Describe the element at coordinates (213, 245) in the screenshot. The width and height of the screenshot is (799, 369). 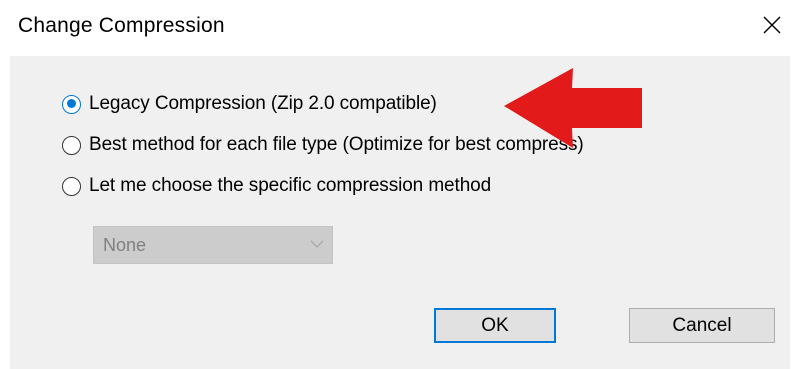
I see `compression-method-select: None` at that location.